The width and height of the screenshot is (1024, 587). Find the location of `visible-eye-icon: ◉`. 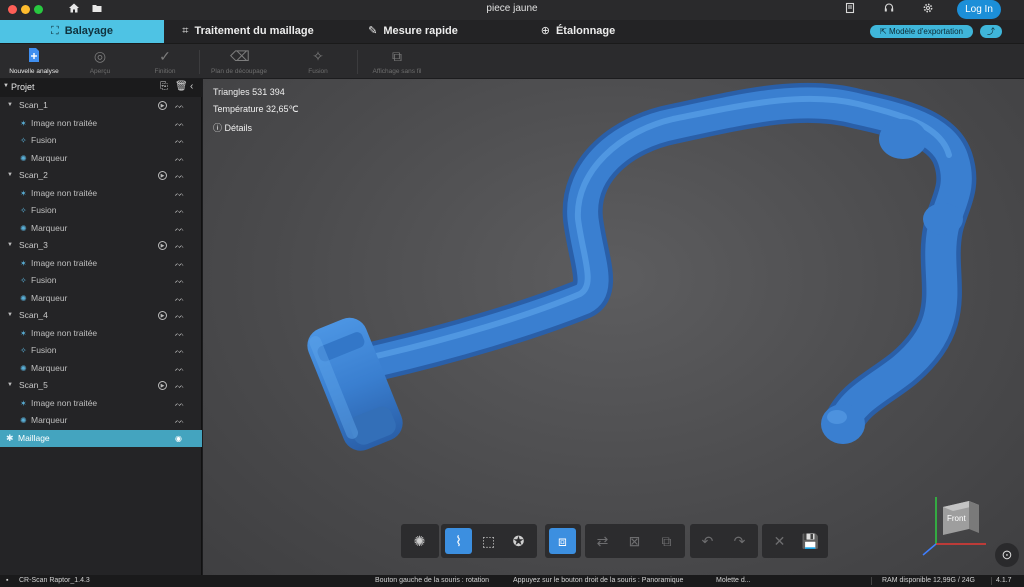

visible-eye-icon: ◉ is located at coordinates (178, 439).